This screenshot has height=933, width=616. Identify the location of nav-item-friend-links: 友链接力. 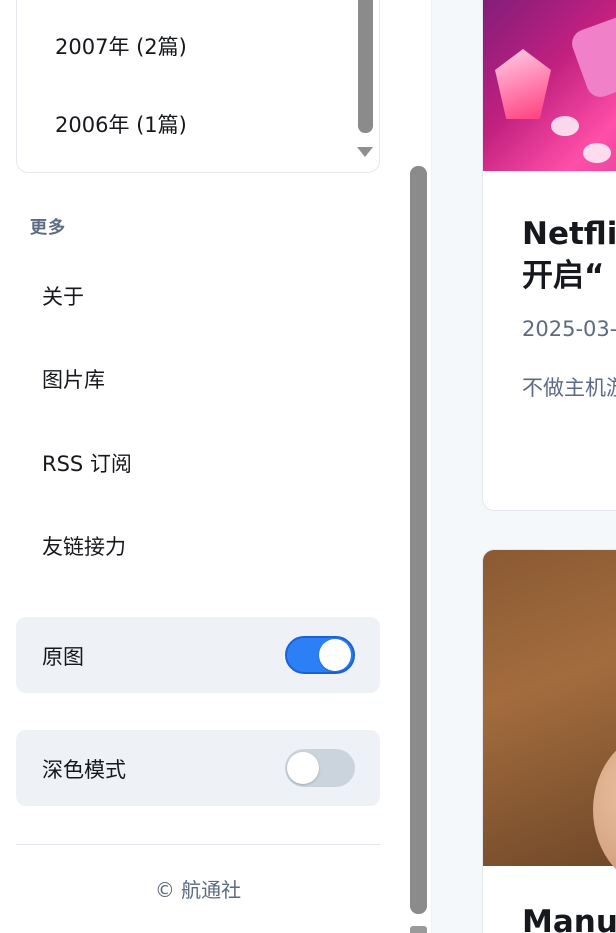
(84, 546).